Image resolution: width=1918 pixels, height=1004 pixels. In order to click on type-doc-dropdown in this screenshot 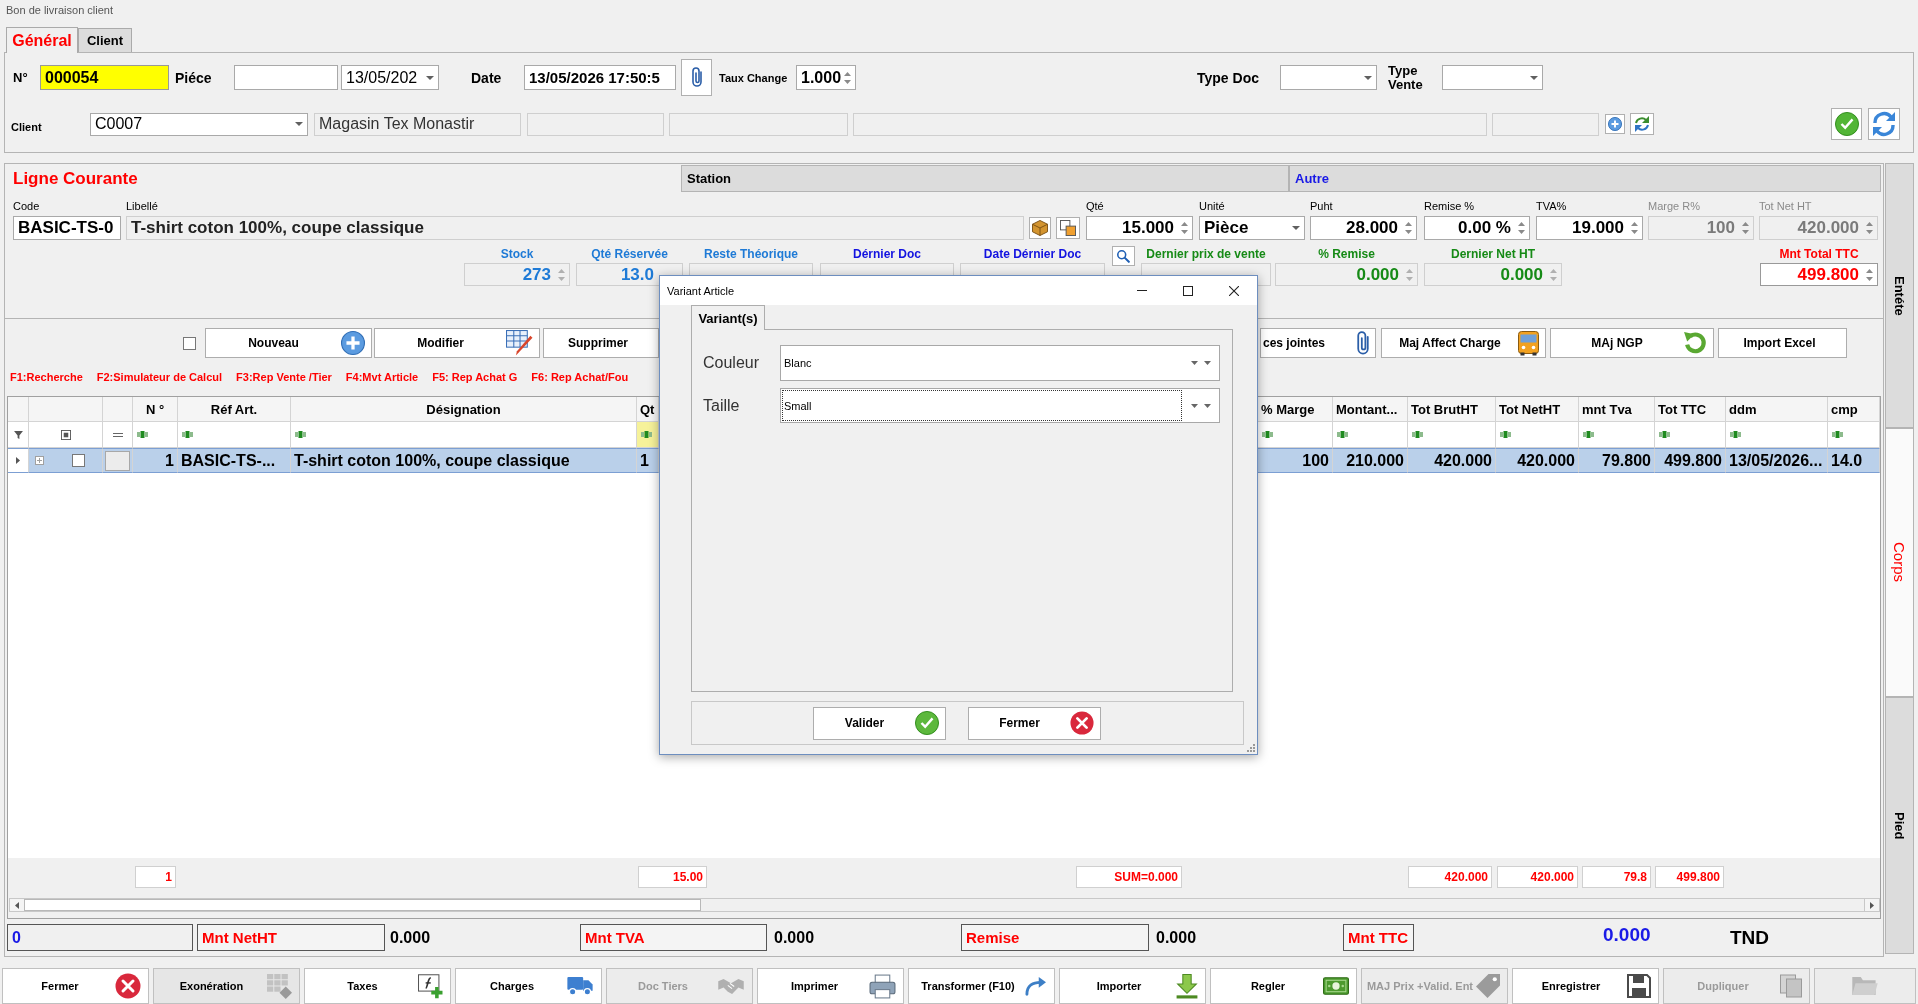, I will do `click(1328, 77)`.